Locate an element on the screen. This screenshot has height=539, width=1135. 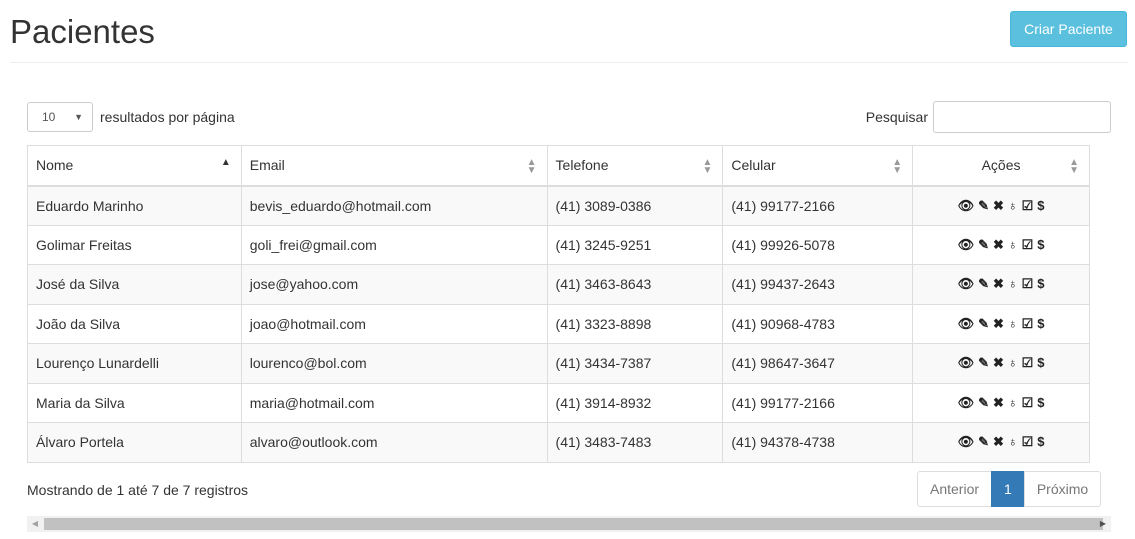
pagination: Anterior 1 Próximo is located at coordinates (1009, 489).